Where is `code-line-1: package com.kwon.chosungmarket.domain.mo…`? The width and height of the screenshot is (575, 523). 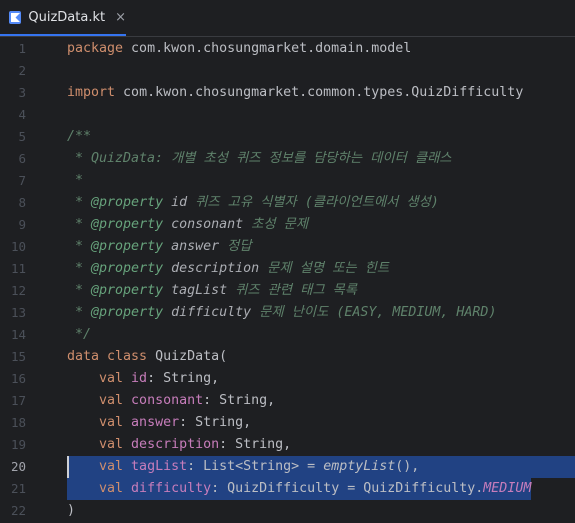
code-line-1: package com.kwon.chosungmarket.domain.mo… is located at coordinates (239, 48).